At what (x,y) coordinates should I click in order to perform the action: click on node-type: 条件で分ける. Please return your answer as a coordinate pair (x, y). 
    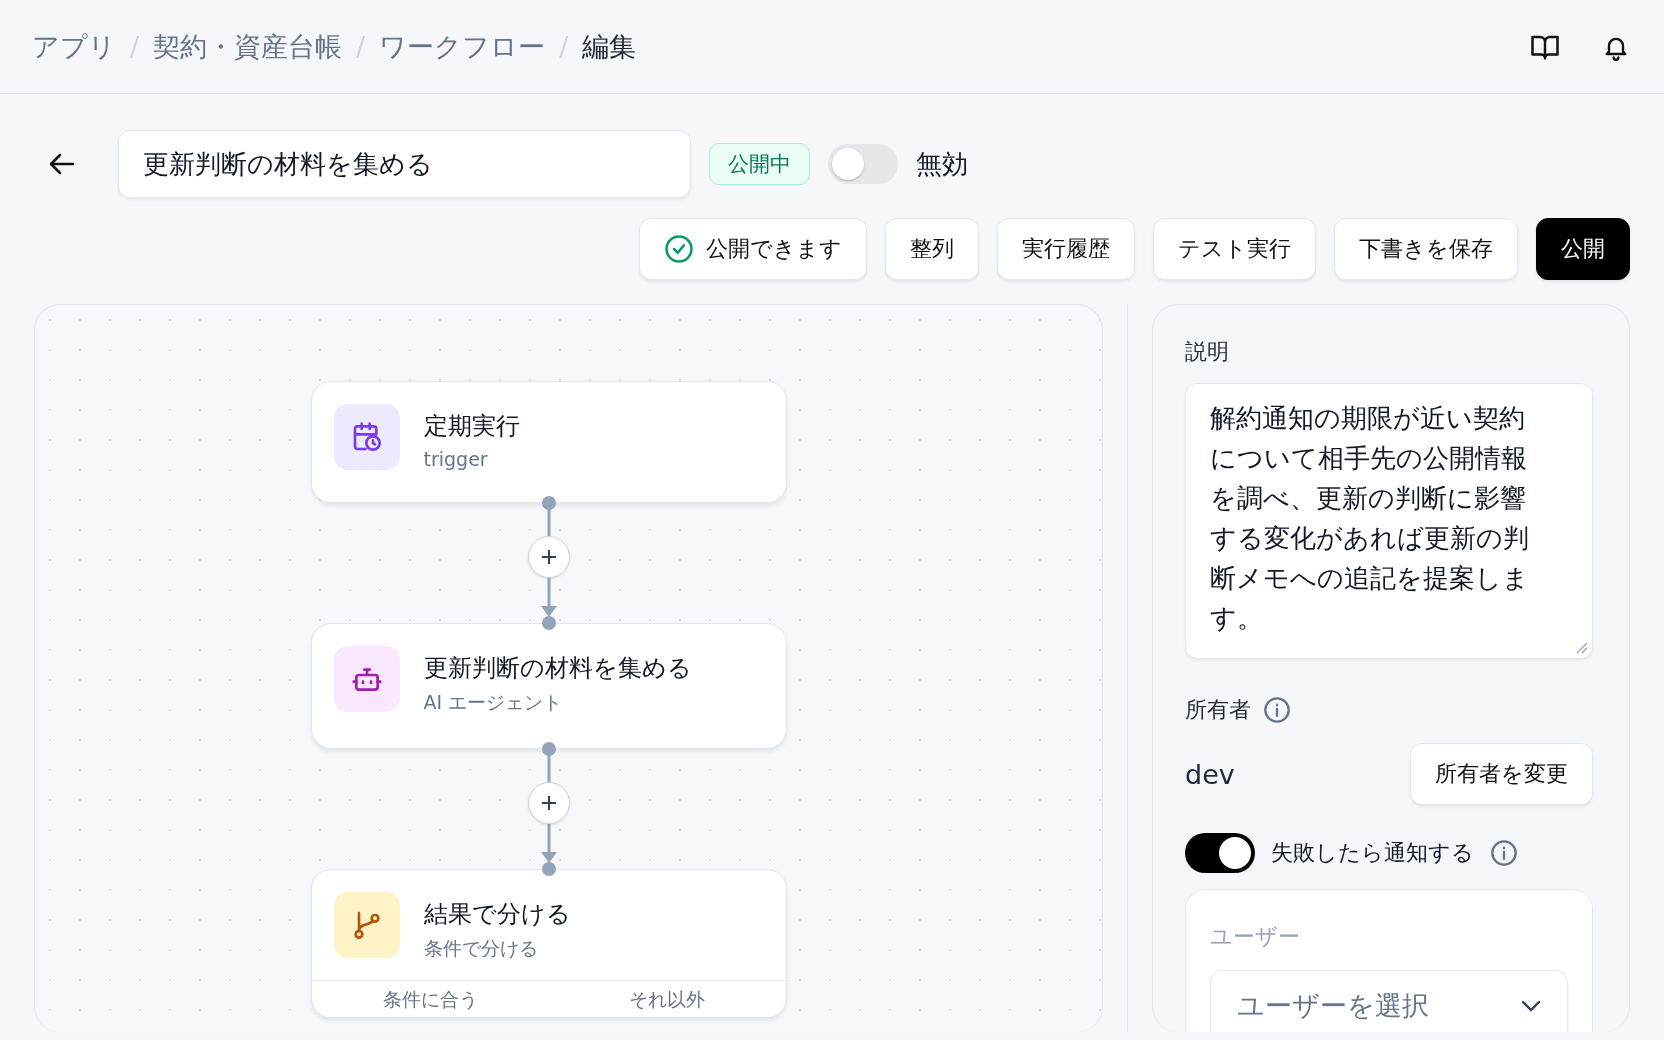
    Looking at the image, I should click on (481, 948).